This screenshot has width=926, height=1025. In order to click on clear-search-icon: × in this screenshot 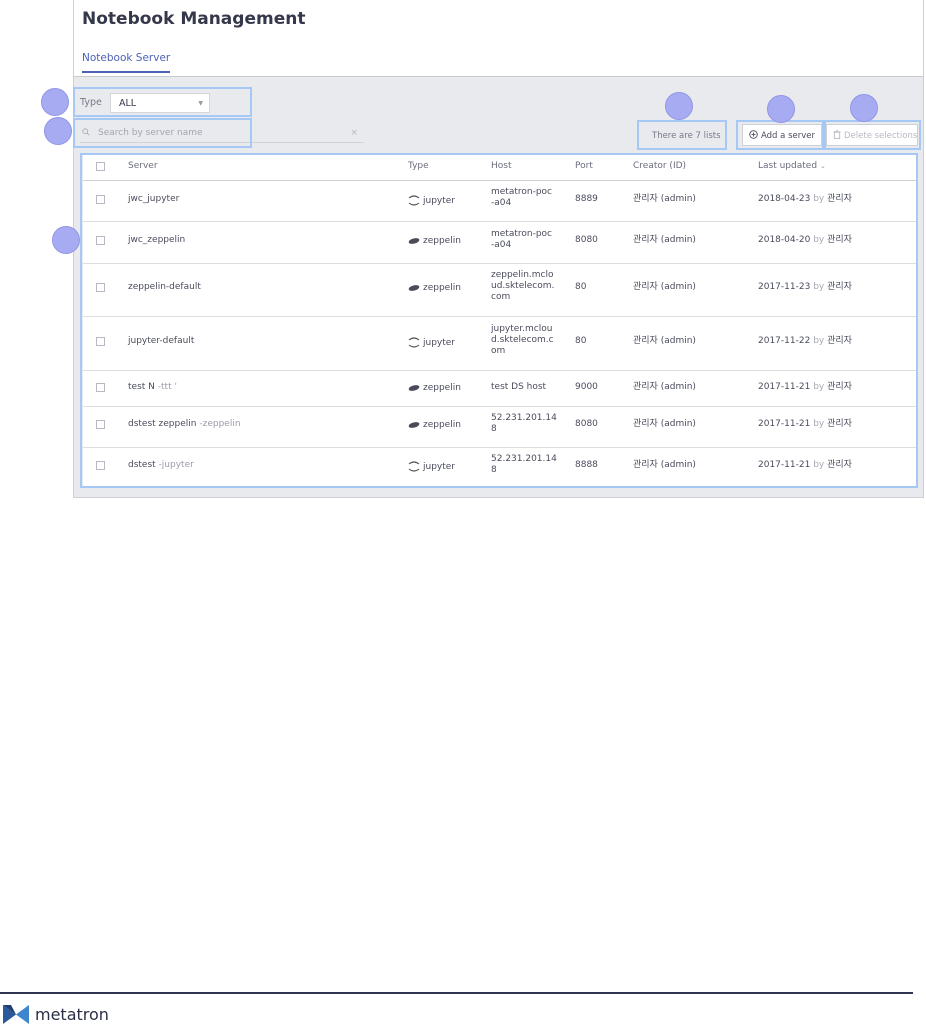, I will do `click(354, 133)`.